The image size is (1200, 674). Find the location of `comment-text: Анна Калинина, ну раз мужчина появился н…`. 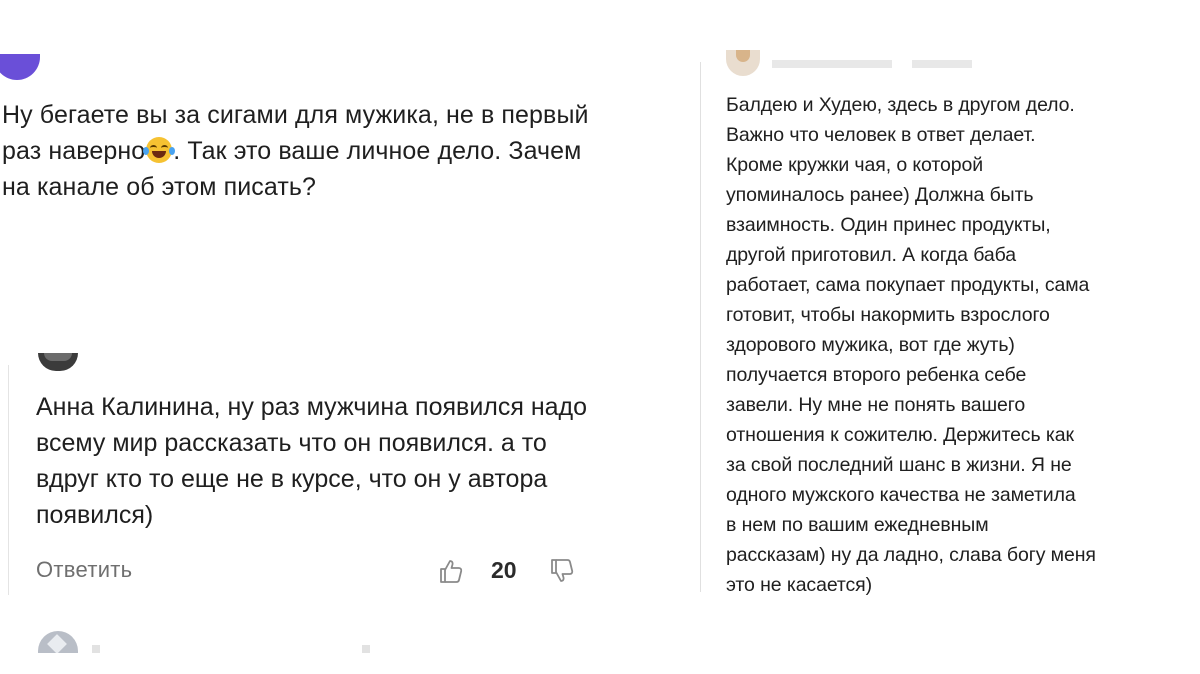

comment-text: Анна Калинина, ну раз мужчина появился н… is located at coordinates (312, 461).